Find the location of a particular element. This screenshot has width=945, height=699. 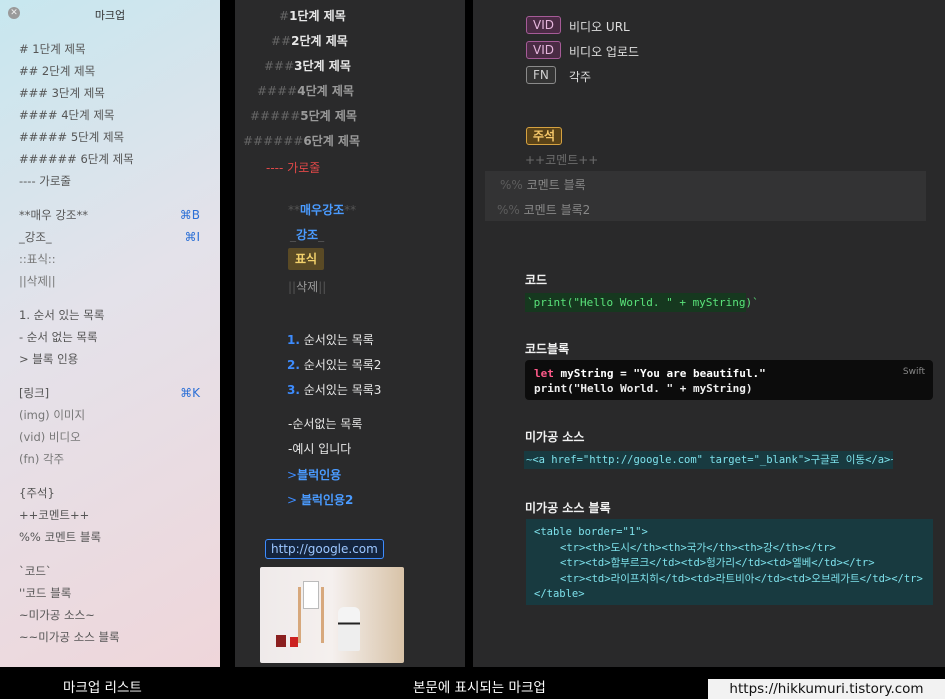

sidebar-item-label: `코드` is located at coordinates (35, 571).